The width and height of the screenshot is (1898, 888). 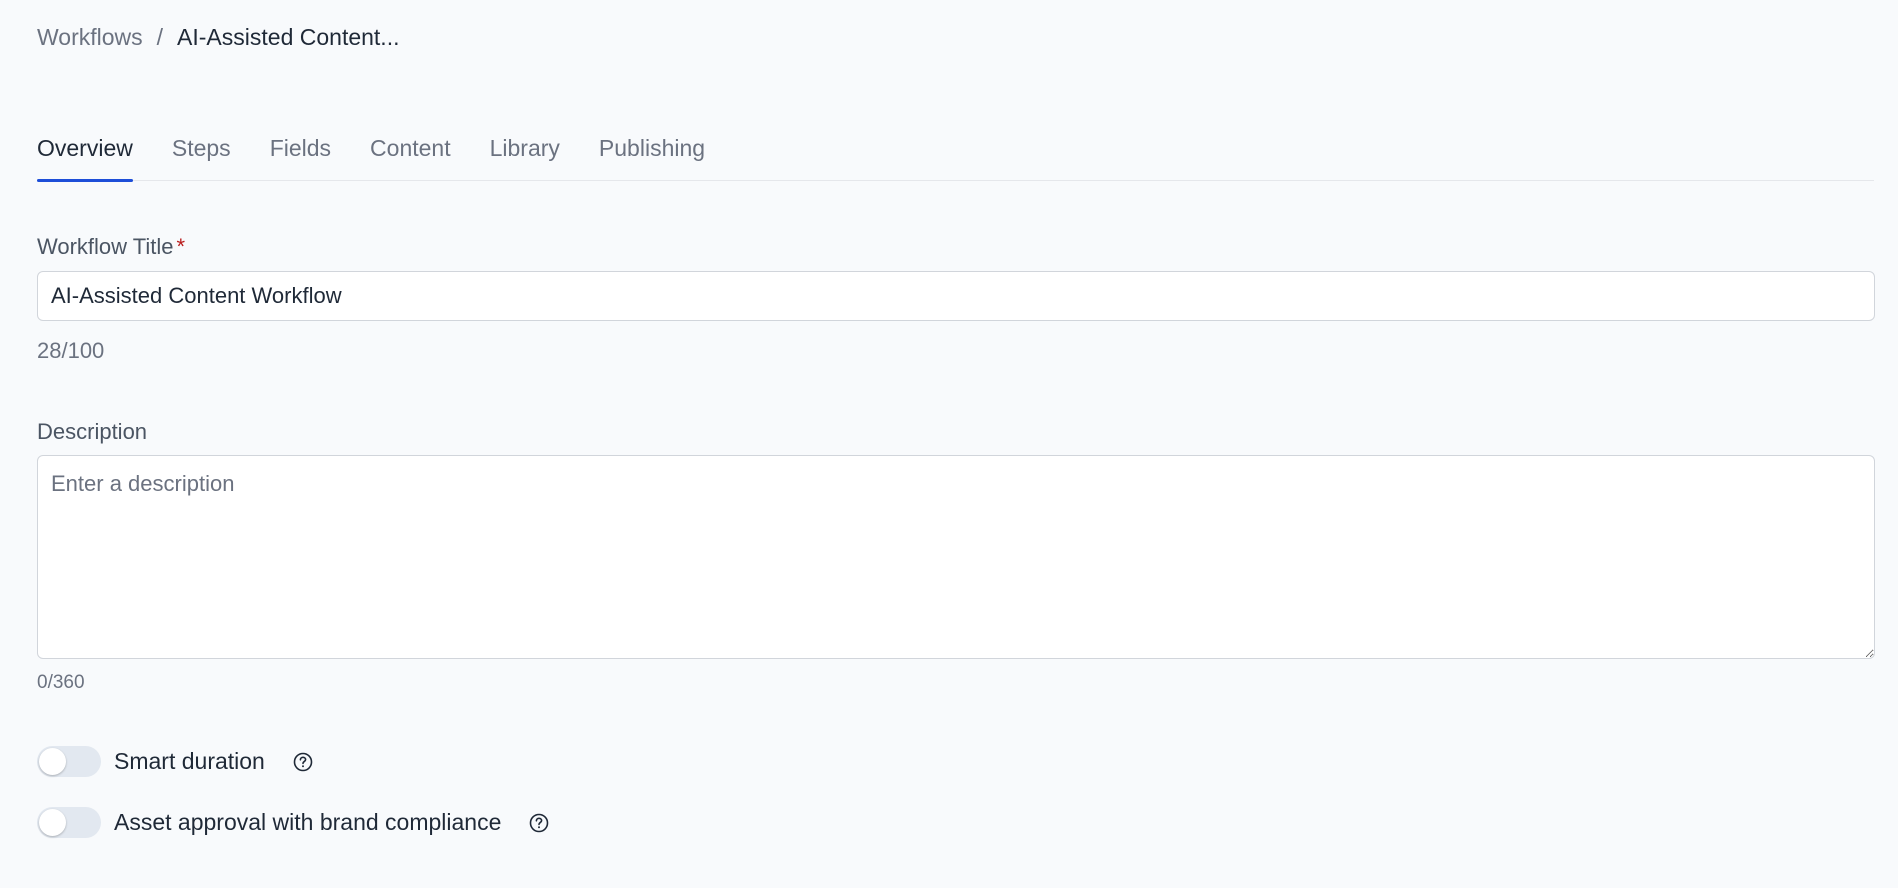 I want to click on tab-fields: Fields, so click(x=300, y=154).